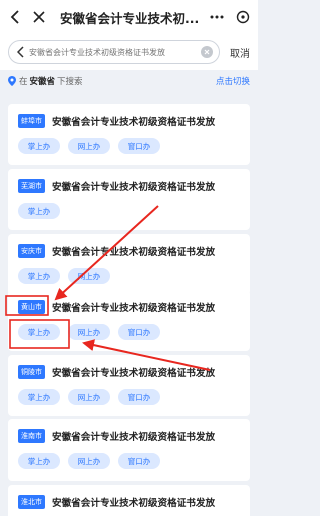  What do you see at coordinates (15, 17) in the screenshot?
I see `back-icon` at bounding box center [15, 17].